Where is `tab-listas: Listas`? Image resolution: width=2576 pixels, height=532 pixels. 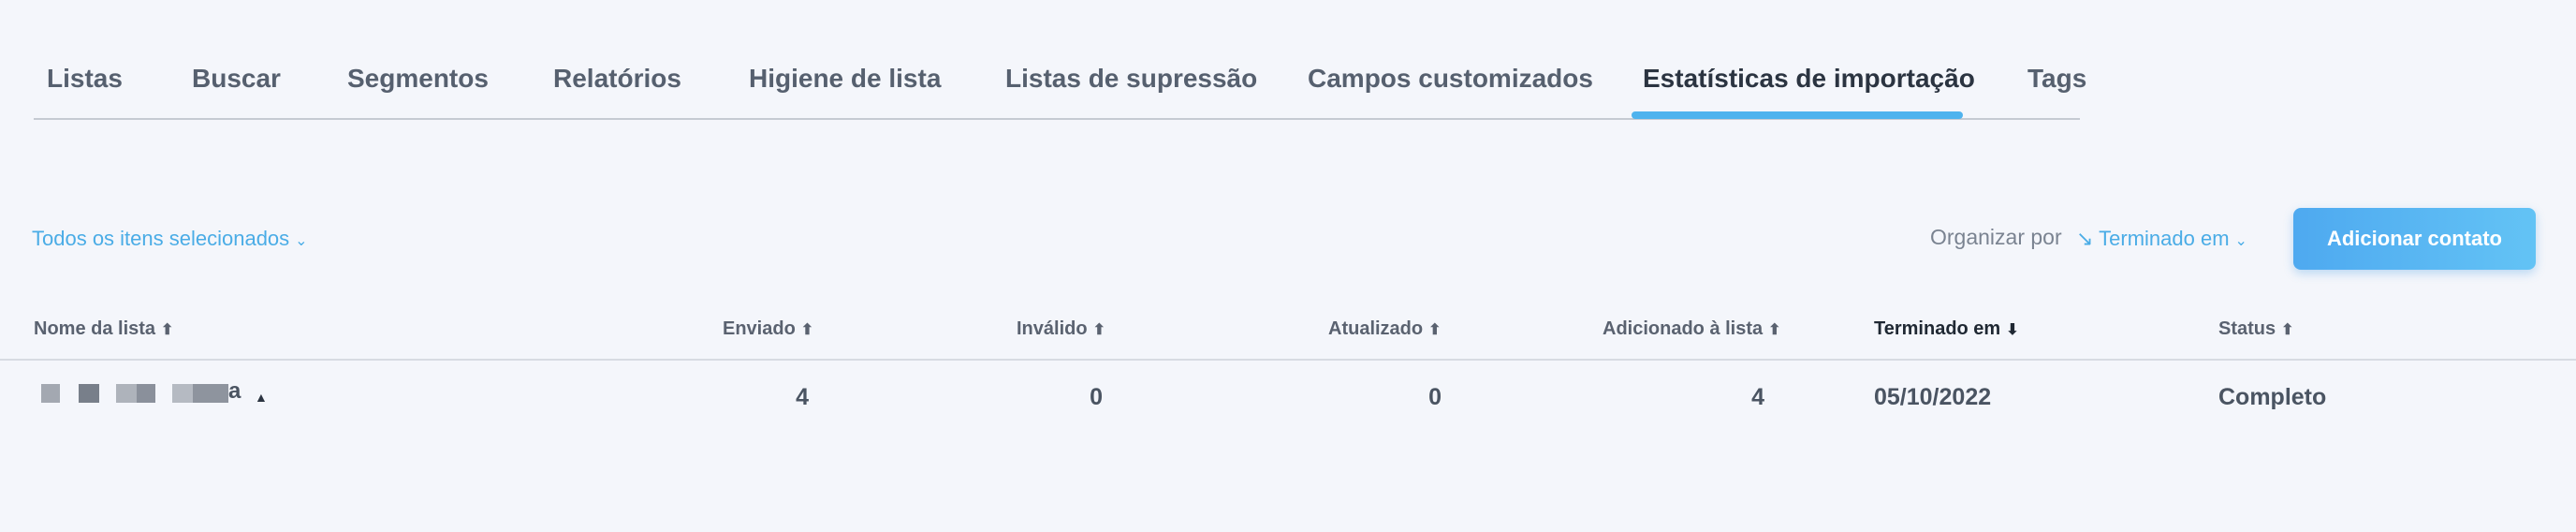
tab-listas: Listas is located at coordinates (85, 79).